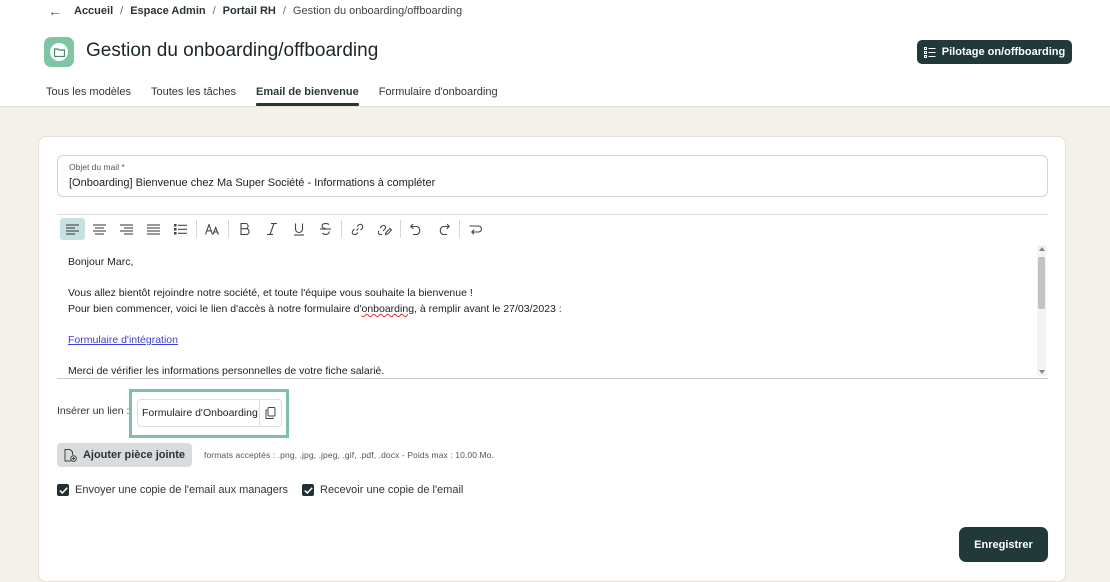 This screenshot has height=582, width=1110. I want to click on breadcrumb-portail-rh: Portail RH, so click(249, 11).